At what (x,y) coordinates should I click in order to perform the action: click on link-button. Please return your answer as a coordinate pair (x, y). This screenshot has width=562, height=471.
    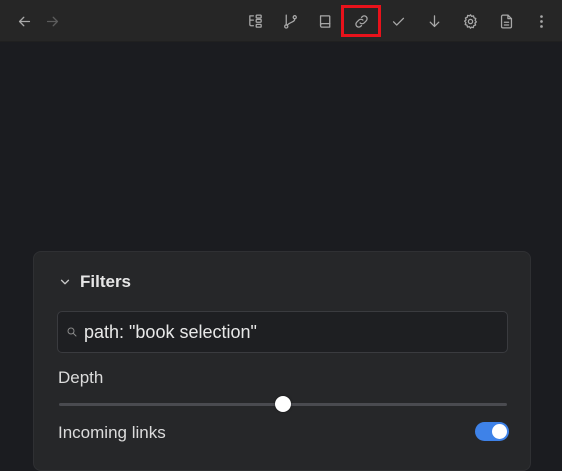
    Looking at the image, I should click on (361, 21).